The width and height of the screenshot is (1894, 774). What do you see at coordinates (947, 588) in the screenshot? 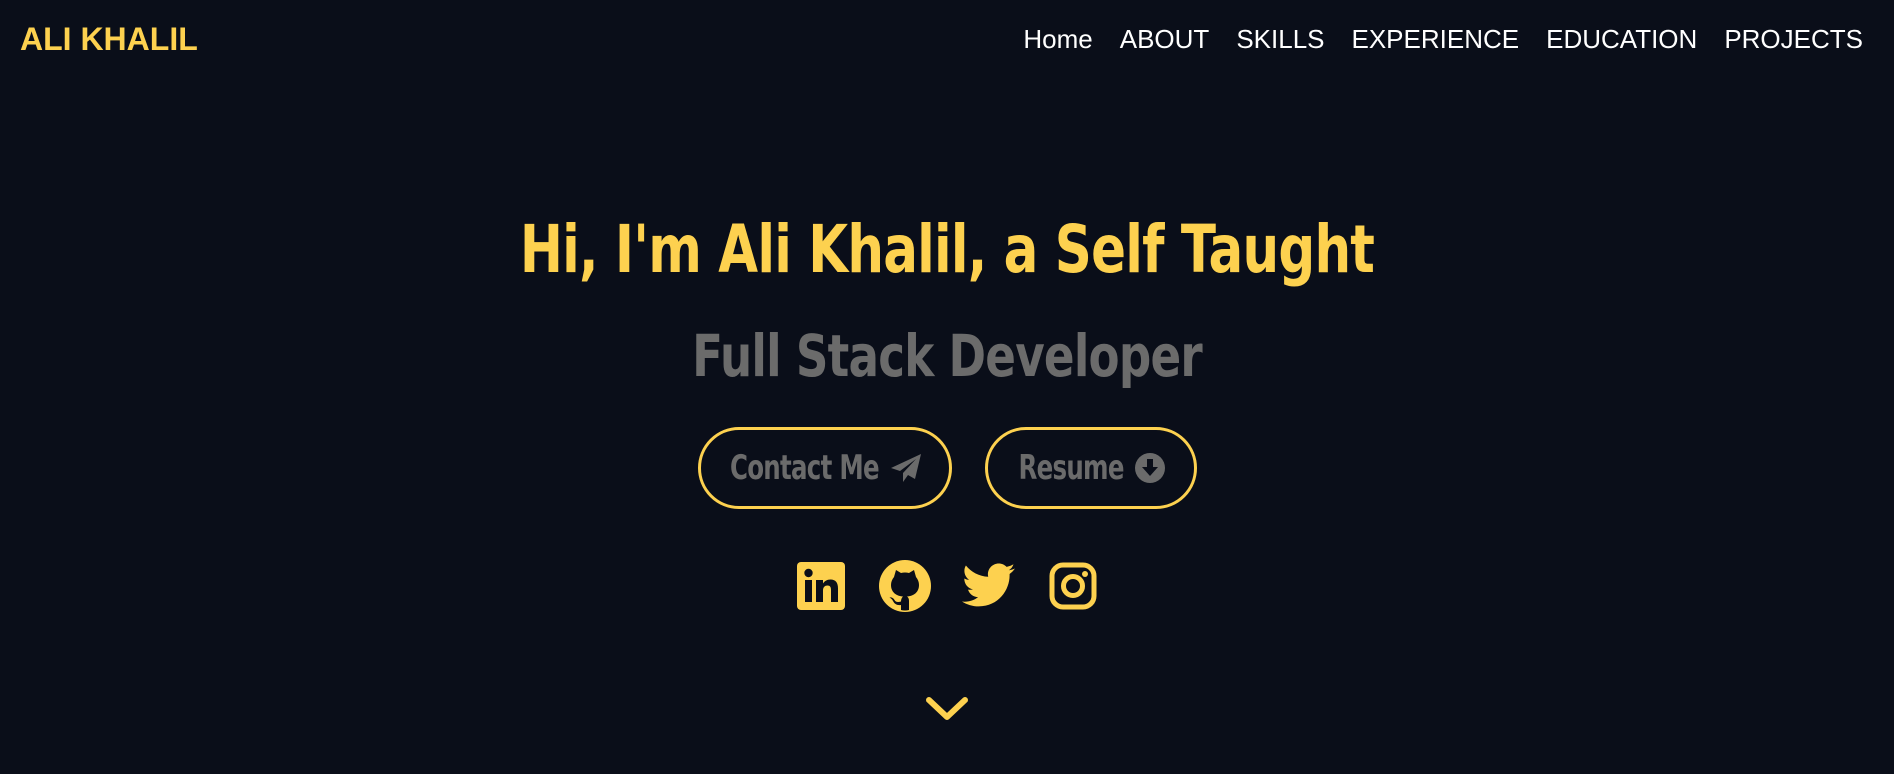
I see `social-links` at bounding box center [947, 588].